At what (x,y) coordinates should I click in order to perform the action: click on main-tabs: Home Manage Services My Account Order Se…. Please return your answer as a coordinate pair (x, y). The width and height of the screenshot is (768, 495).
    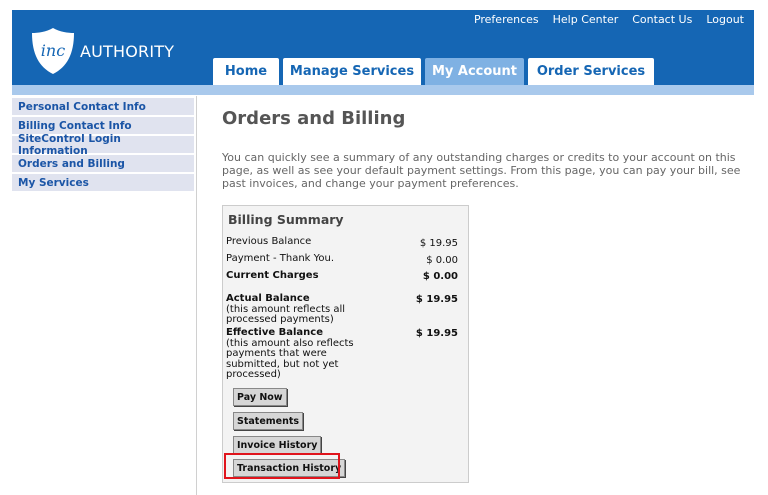
    Looking at the image, I should click on (433, 71).